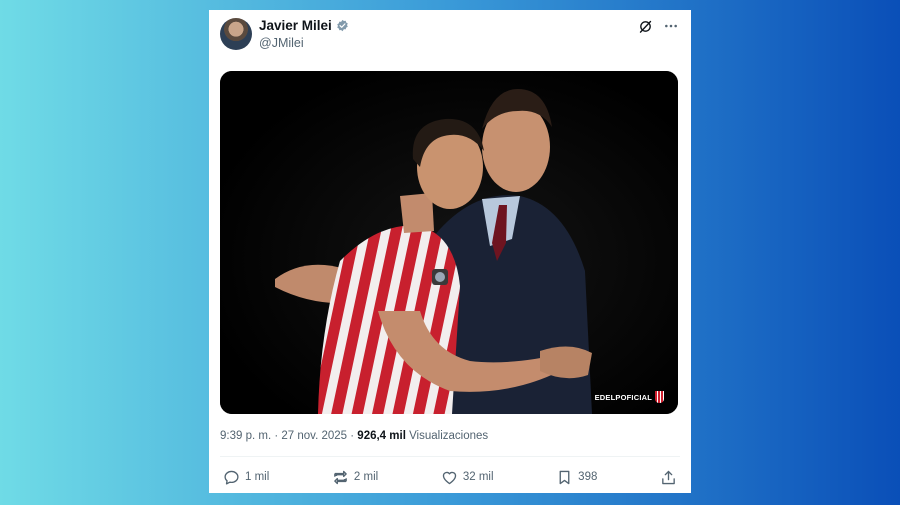 Image resolution: width=900 pixels, height=505 pixels. Describe the element at coordinates (588, 477) in the screenshot. I see `bookmark-count: 398` at that location.